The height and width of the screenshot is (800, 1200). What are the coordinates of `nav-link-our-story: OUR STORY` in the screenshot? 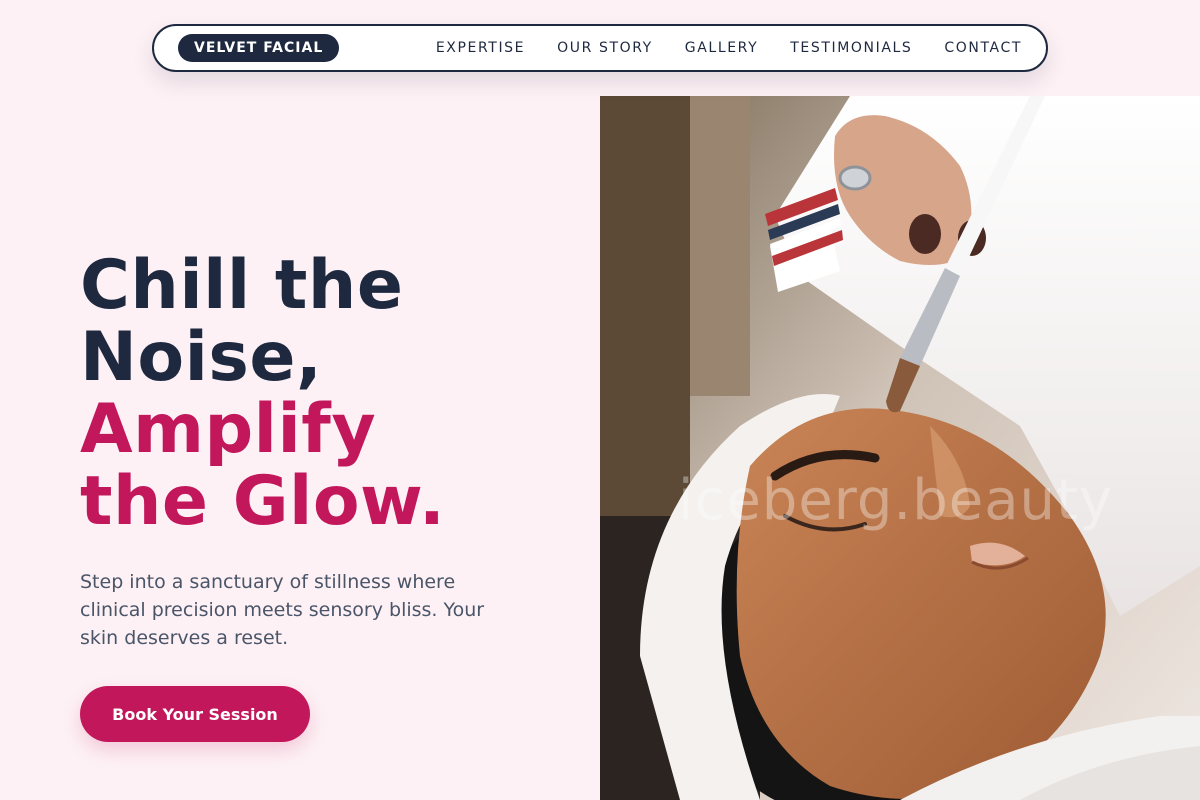 It's located at (605, 48).